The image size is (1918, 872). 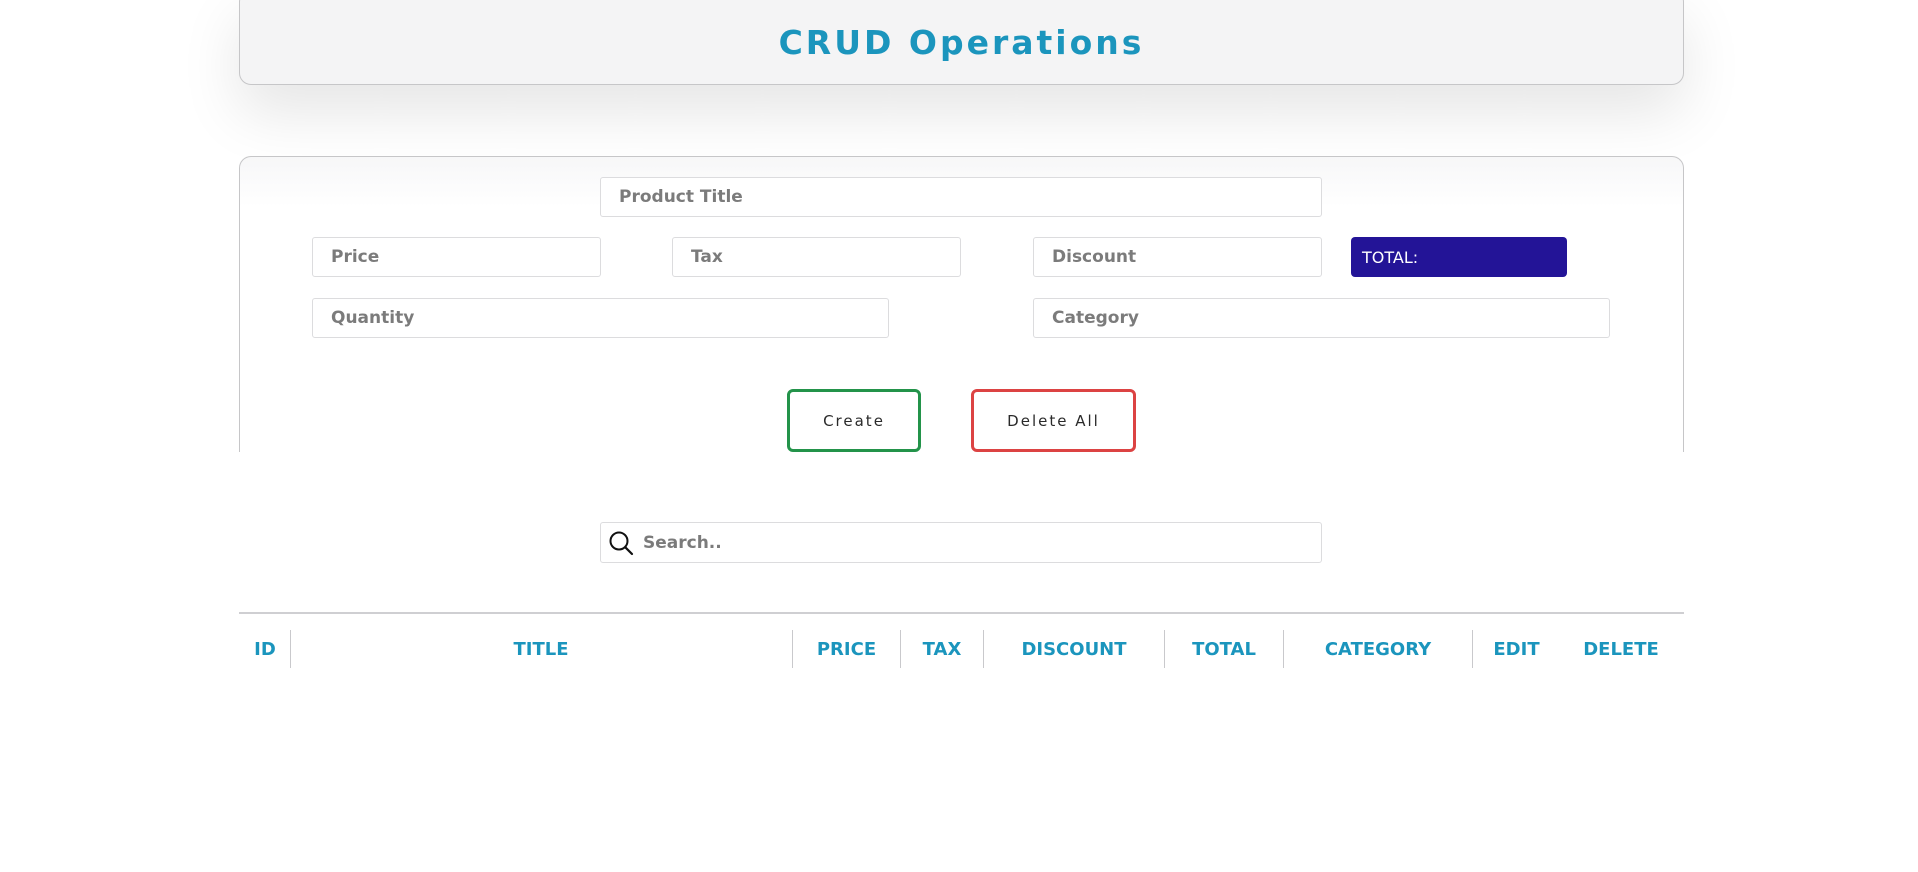 I want to click on column-header-edit: EDIT, so click(x=1516, y=649).